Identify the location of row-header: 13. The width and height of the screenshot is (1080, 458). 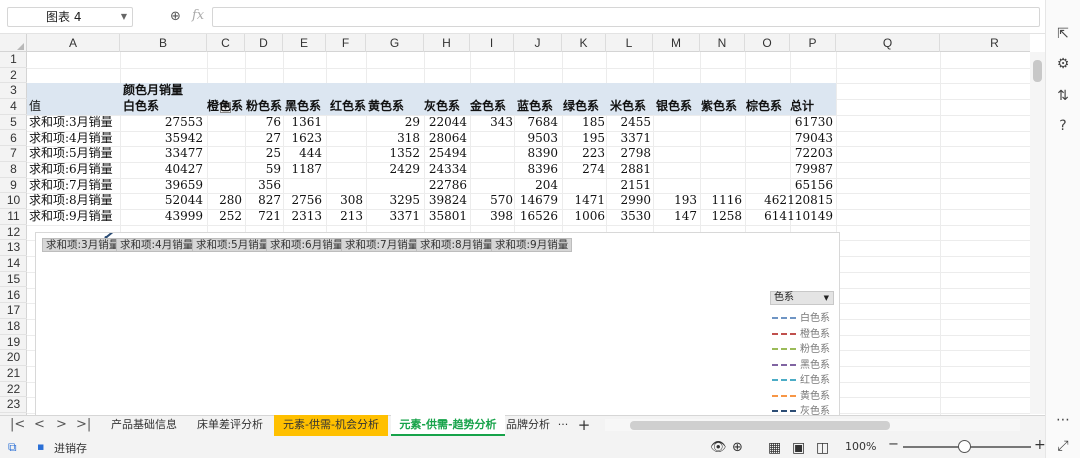
(13, 248).